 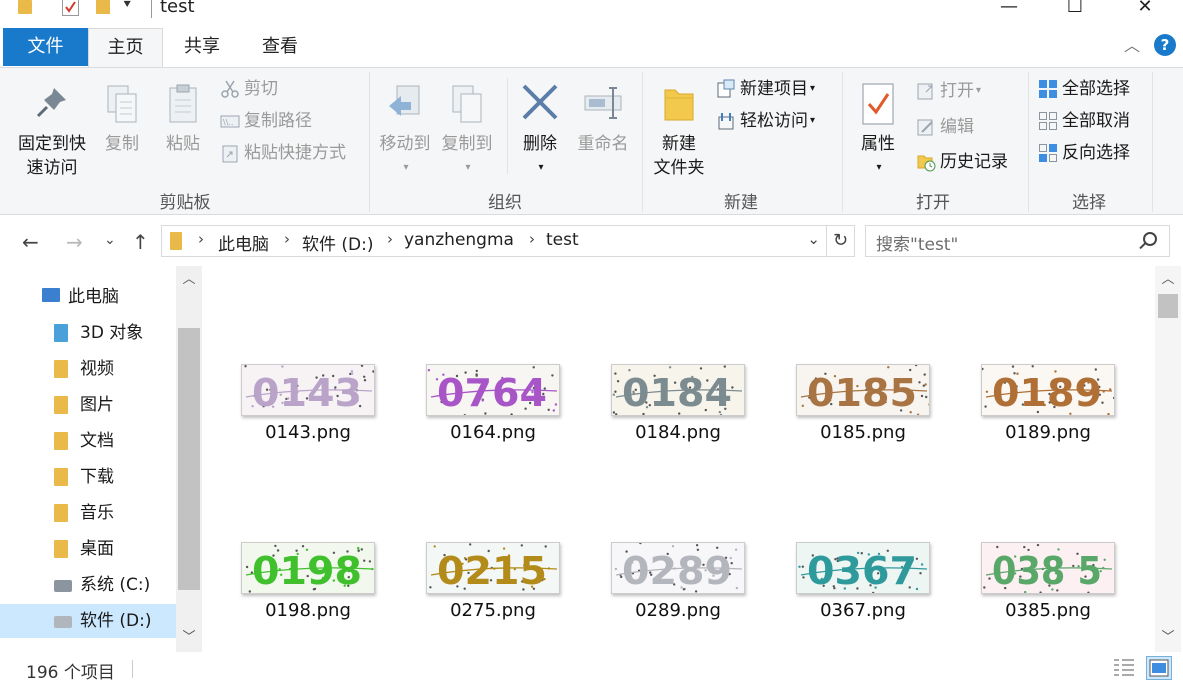 What do you see at coordinates (493, 414) in the screenshot?
I see `file-item: 0764 0164.png` at bounding box center [493, 414].